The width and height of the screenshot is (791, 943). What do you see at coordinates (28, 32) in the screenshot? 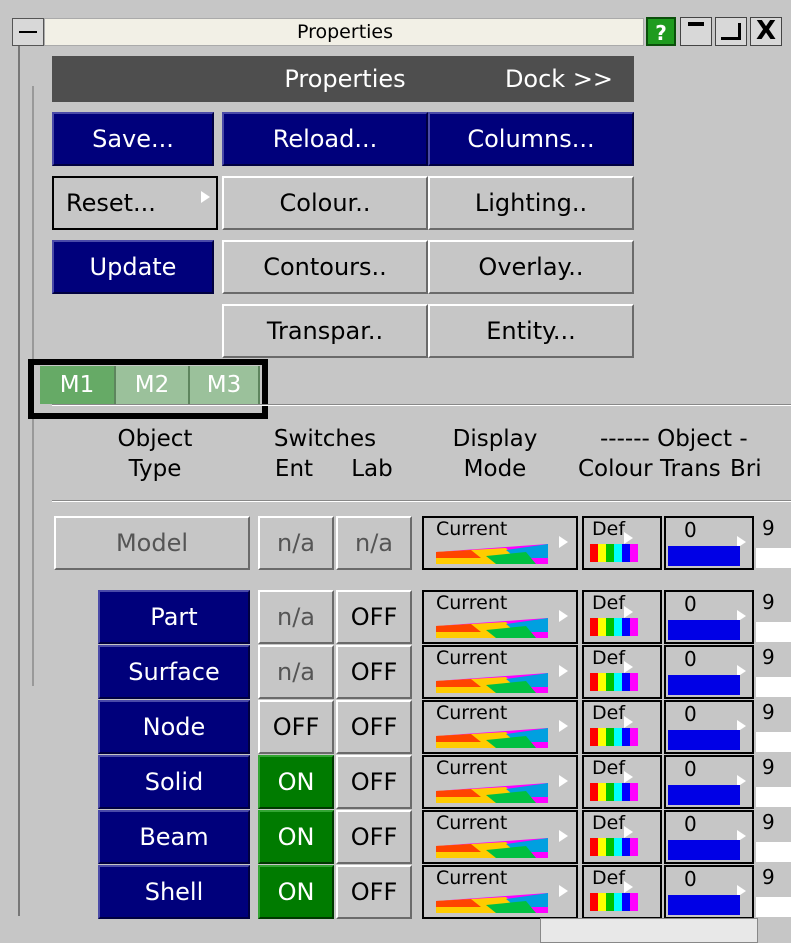
I see `system-menu-button` at bounding box center [28, 32].